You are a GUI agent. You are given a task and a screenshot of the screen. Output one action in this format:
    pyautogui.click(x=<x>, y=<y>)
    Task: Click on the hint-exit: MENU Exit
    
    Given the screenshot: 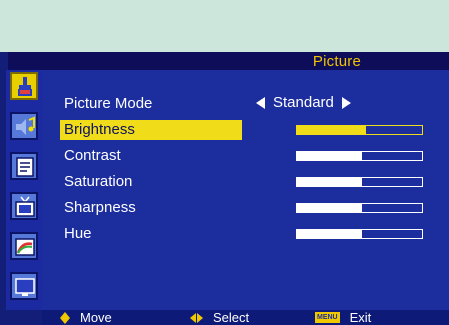 What is the action you would take?
    pyautogui.click(x=343, y=317)
    